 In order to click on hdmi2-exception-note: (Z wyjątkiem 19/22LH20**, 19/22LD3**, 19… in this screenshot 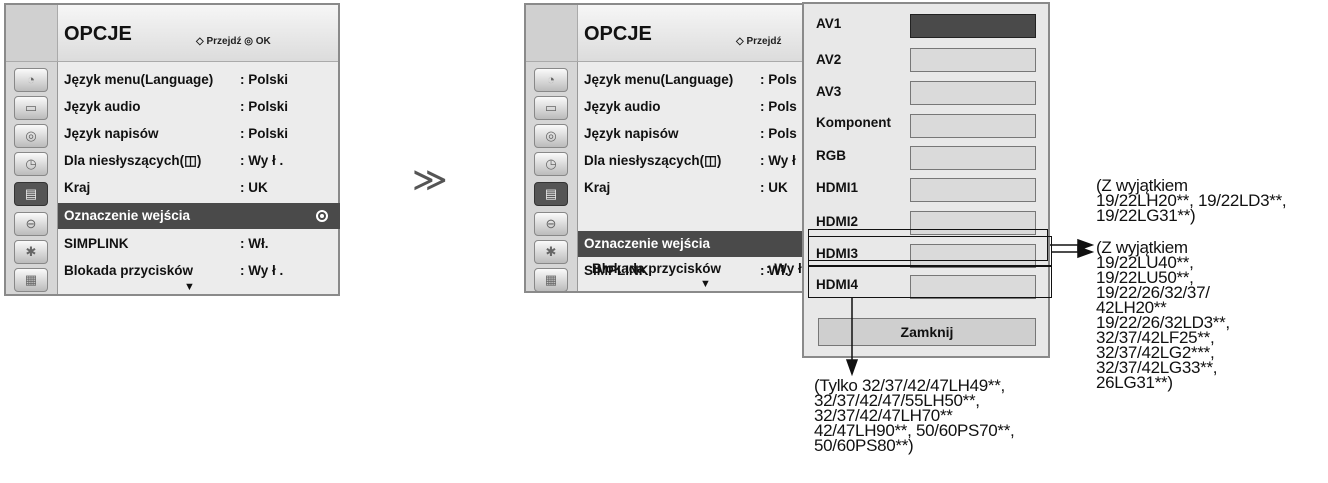, I will do `click(1191, 200)`.